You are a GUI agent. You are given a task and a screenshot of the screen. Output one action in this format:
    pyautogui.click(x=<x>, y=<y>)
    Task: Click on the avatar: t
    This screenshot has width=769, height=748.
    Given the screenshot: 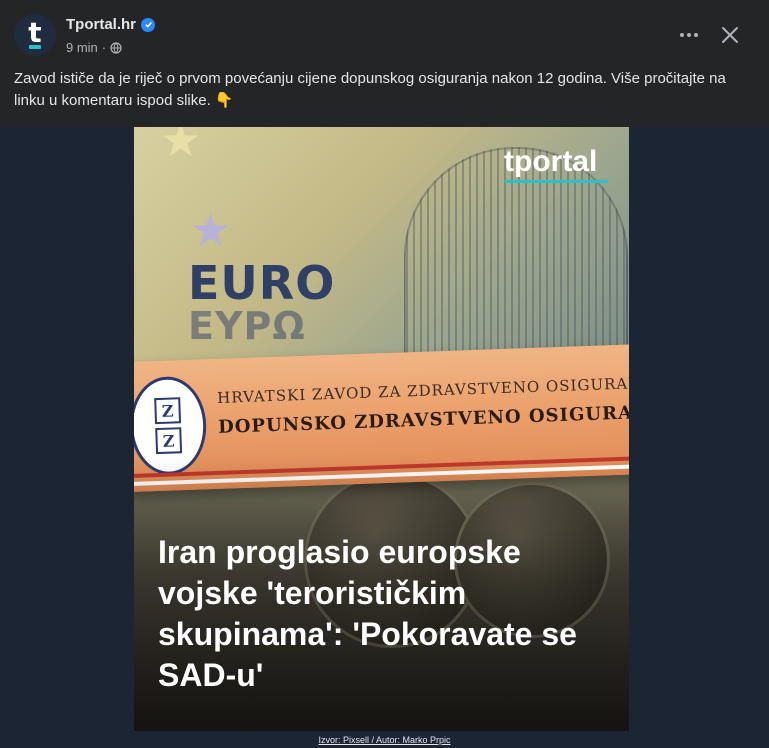 What is the action you would take?
    pyautogui.click(x=35, y=35)
    